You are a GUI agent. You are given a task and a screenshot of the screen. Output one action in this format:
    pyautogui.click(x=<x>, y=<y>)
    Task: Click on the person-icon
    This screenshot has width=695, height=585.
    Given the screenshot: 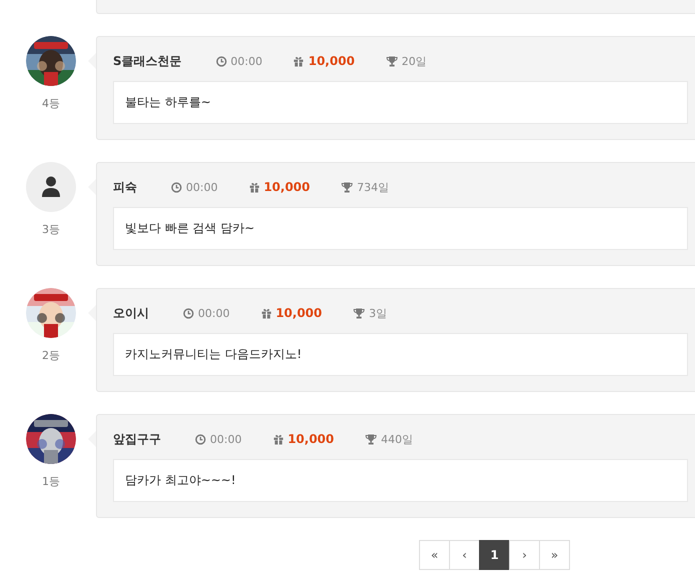 What is the action you would take?
    pyautogui.click(x=51, y=187)
    